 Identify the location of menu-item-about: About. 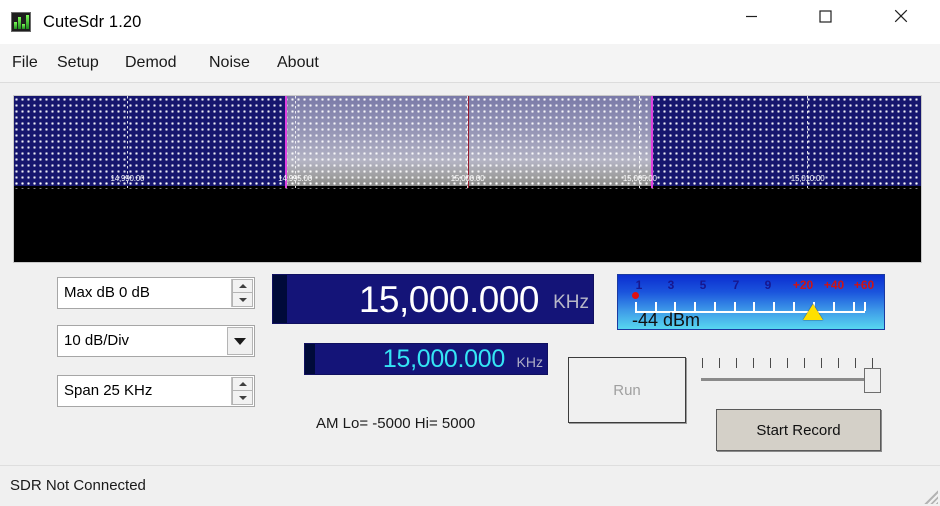
(298, 63).